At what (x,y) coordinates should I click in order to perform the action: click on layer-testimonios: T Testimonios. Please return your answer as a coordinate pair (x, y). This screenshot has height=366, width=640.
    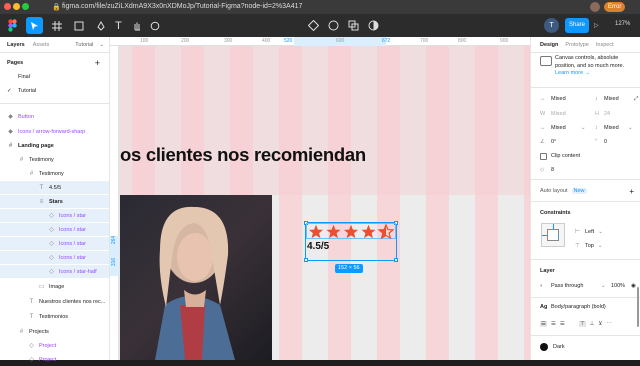
    Looking at the image, I should click on (54, 316).